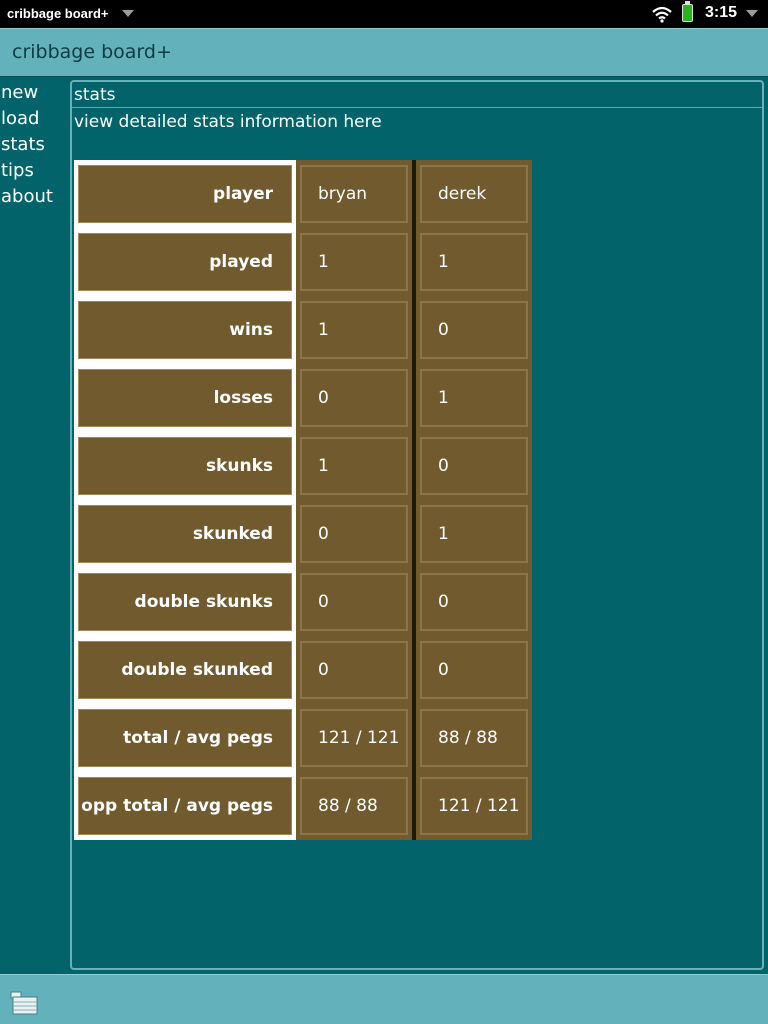 The width and height of the screenshot is (768, 1024). What do you see at coordinates (687, 11) in the screenshot?
I see `battery-icon` at bounding box center [687, 11].